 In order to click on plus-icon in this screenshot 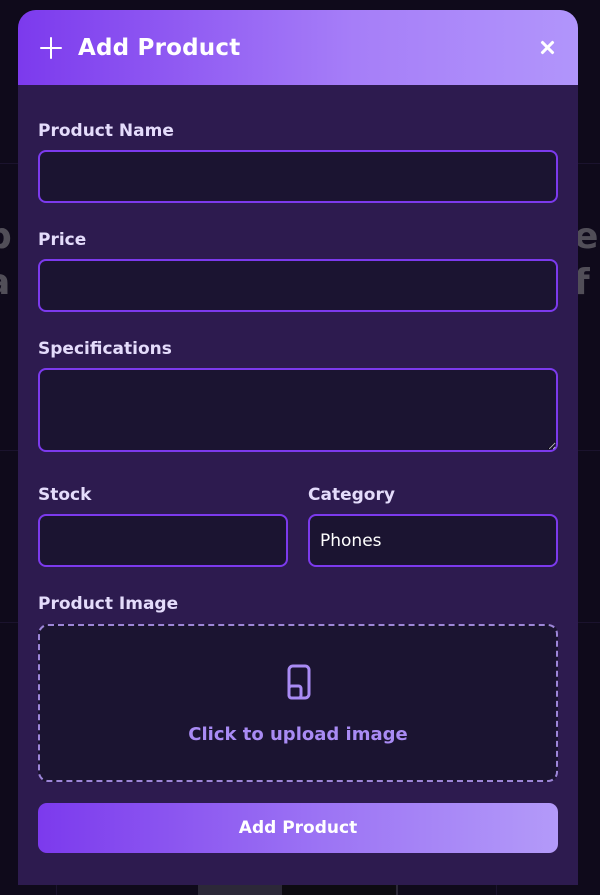, I will do `click(51, 47)`.